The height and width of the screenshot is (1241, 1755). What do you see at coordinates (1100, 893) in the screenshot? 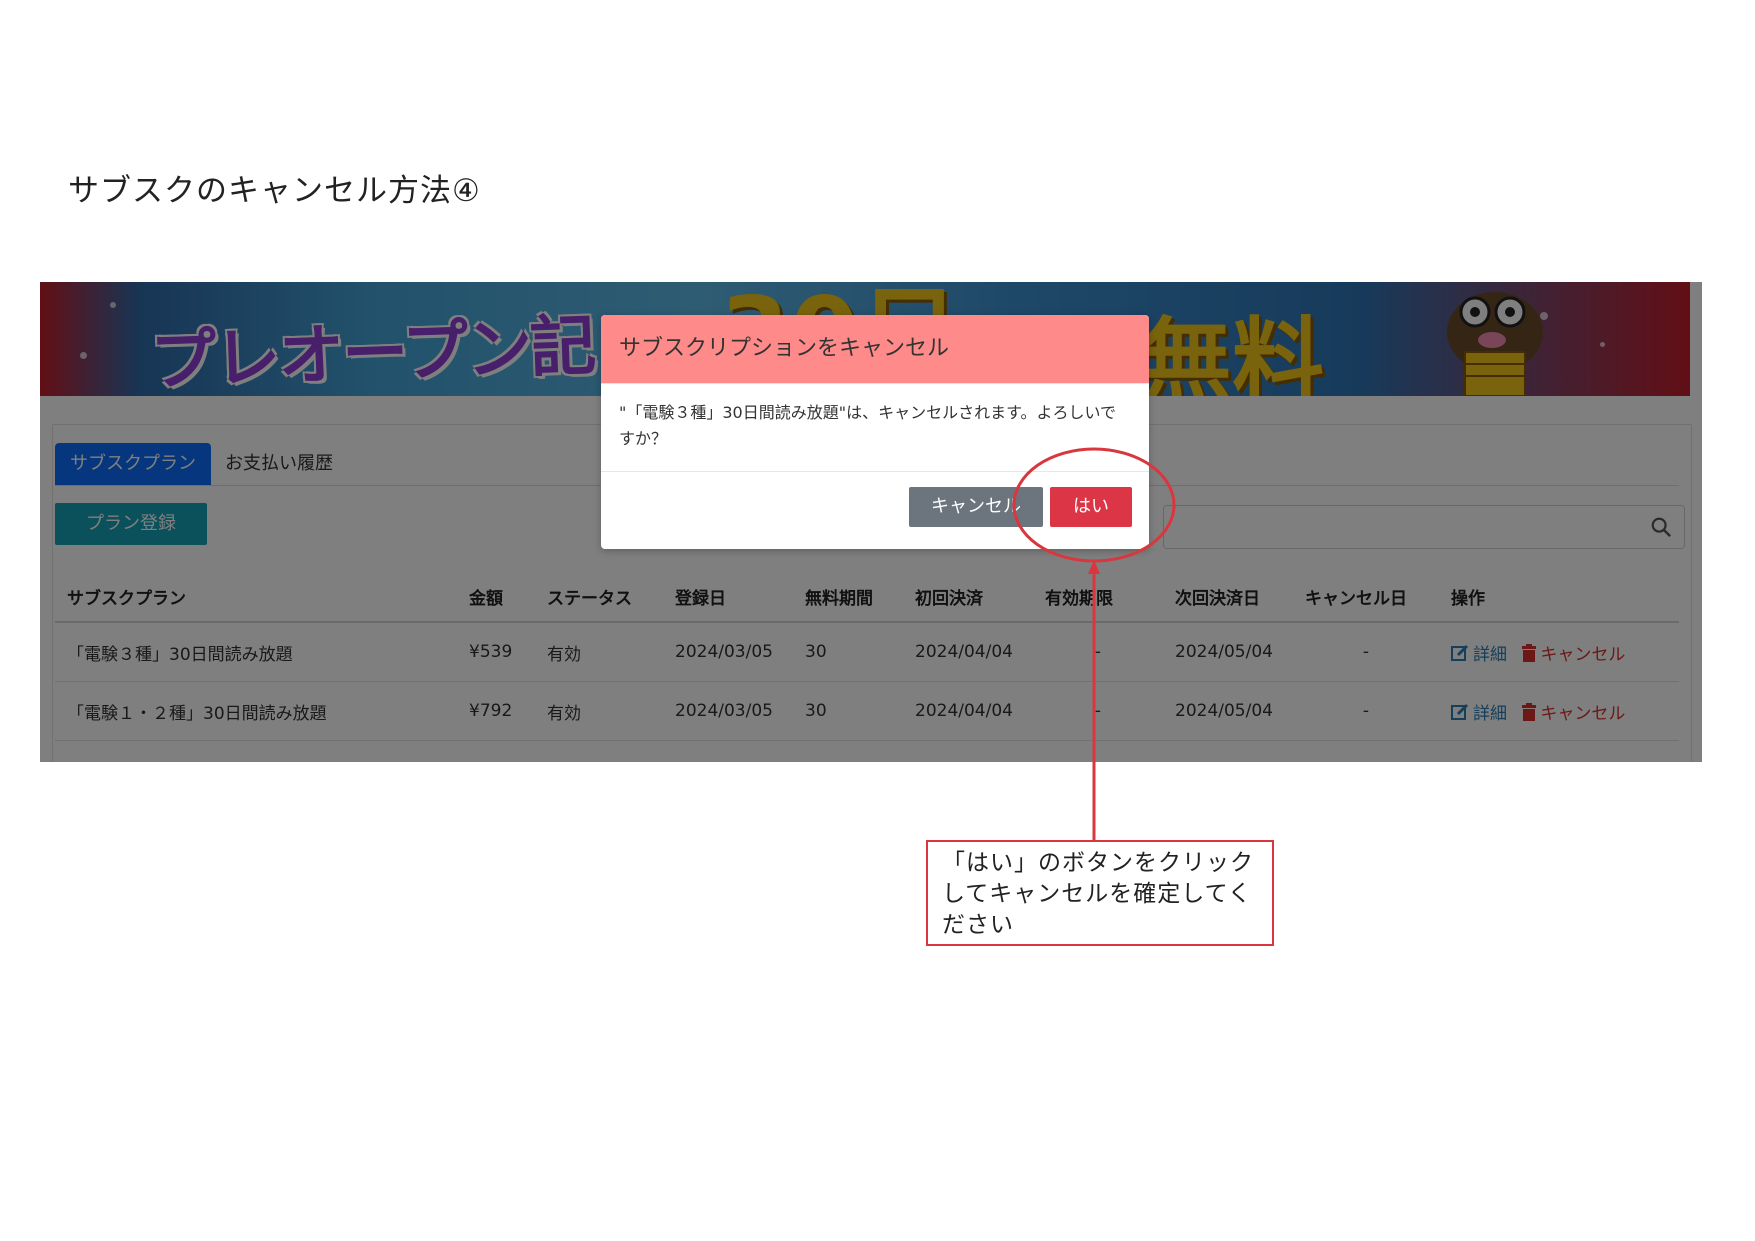
I see `instruction-callout: 「はい」のボタンをクリックしてキャンセルを確定してください` at bounding box center [1100, 893].